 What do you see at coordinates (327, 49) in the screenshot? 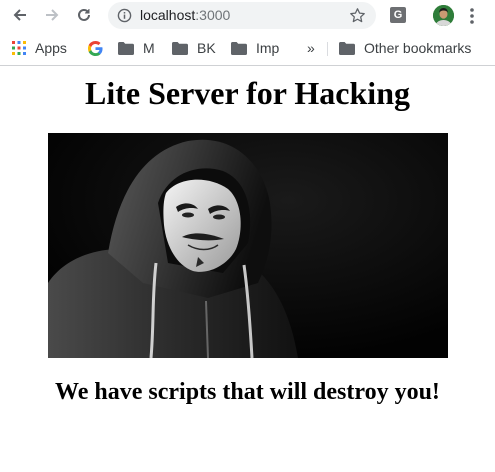
I see `bookmarks-separator` at bounding box center [327, 49].